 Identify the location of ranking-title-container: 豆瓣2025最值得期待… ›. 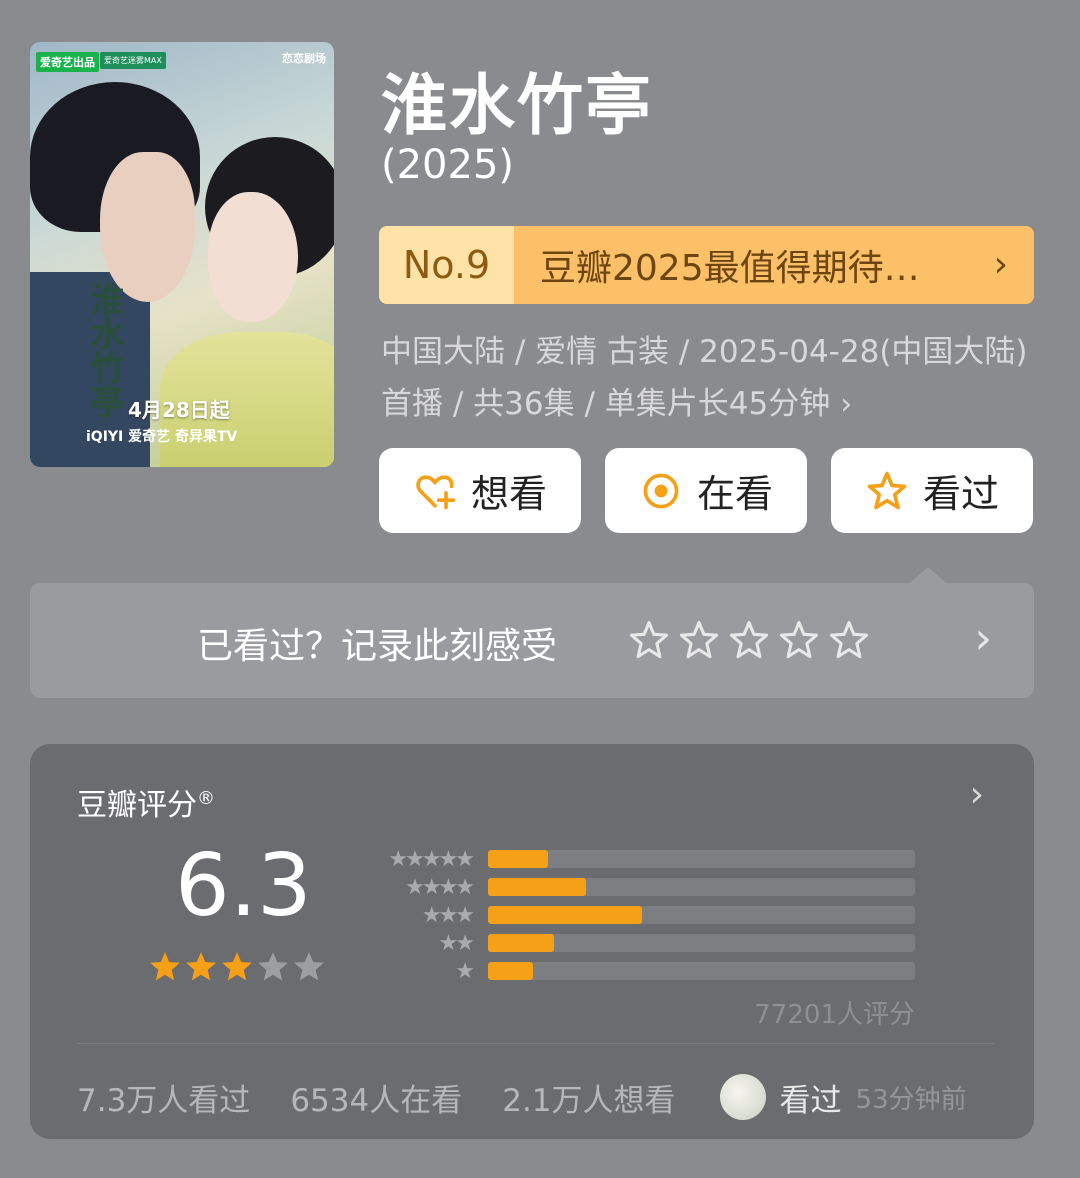
(774, 265).